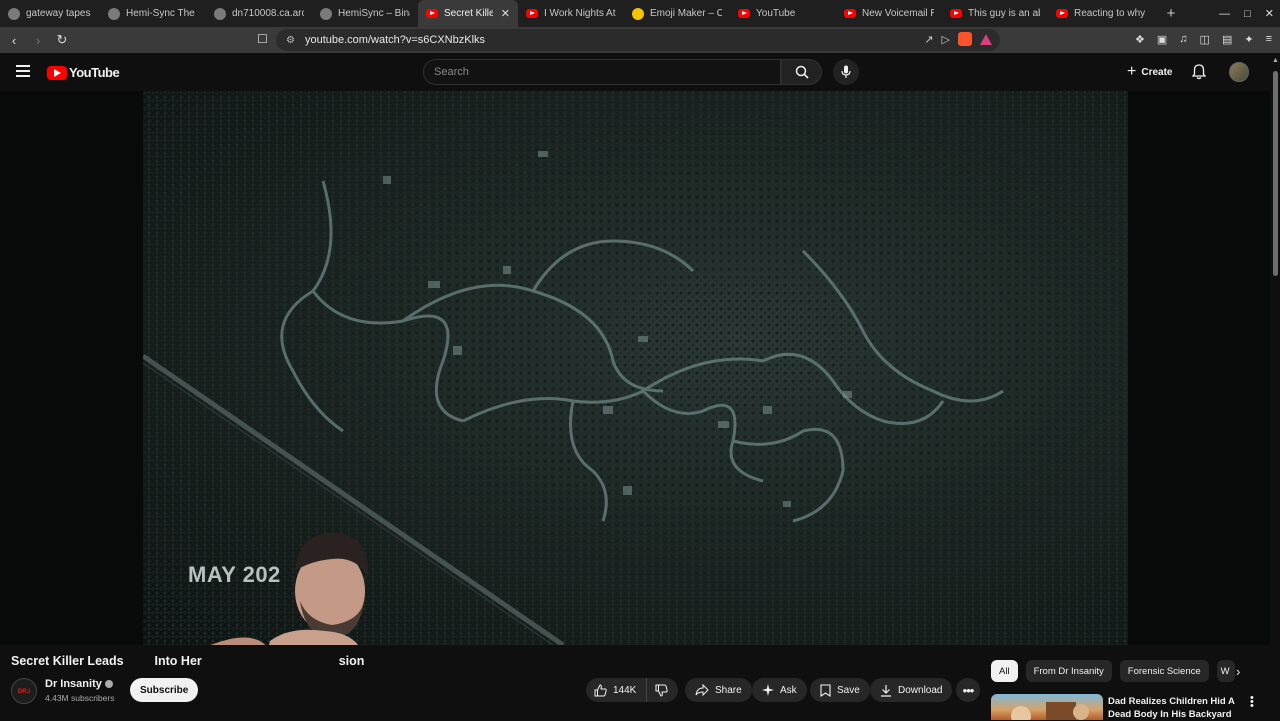  I want to click on ask-button: Ask, so click(779, 690).